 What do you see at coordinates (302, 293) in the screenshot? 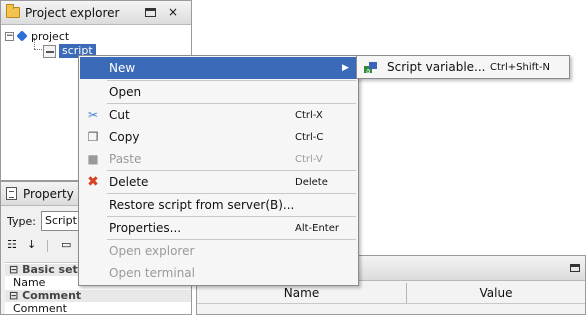
I see `column-header-name: Name` at bounding box center [302, 293].